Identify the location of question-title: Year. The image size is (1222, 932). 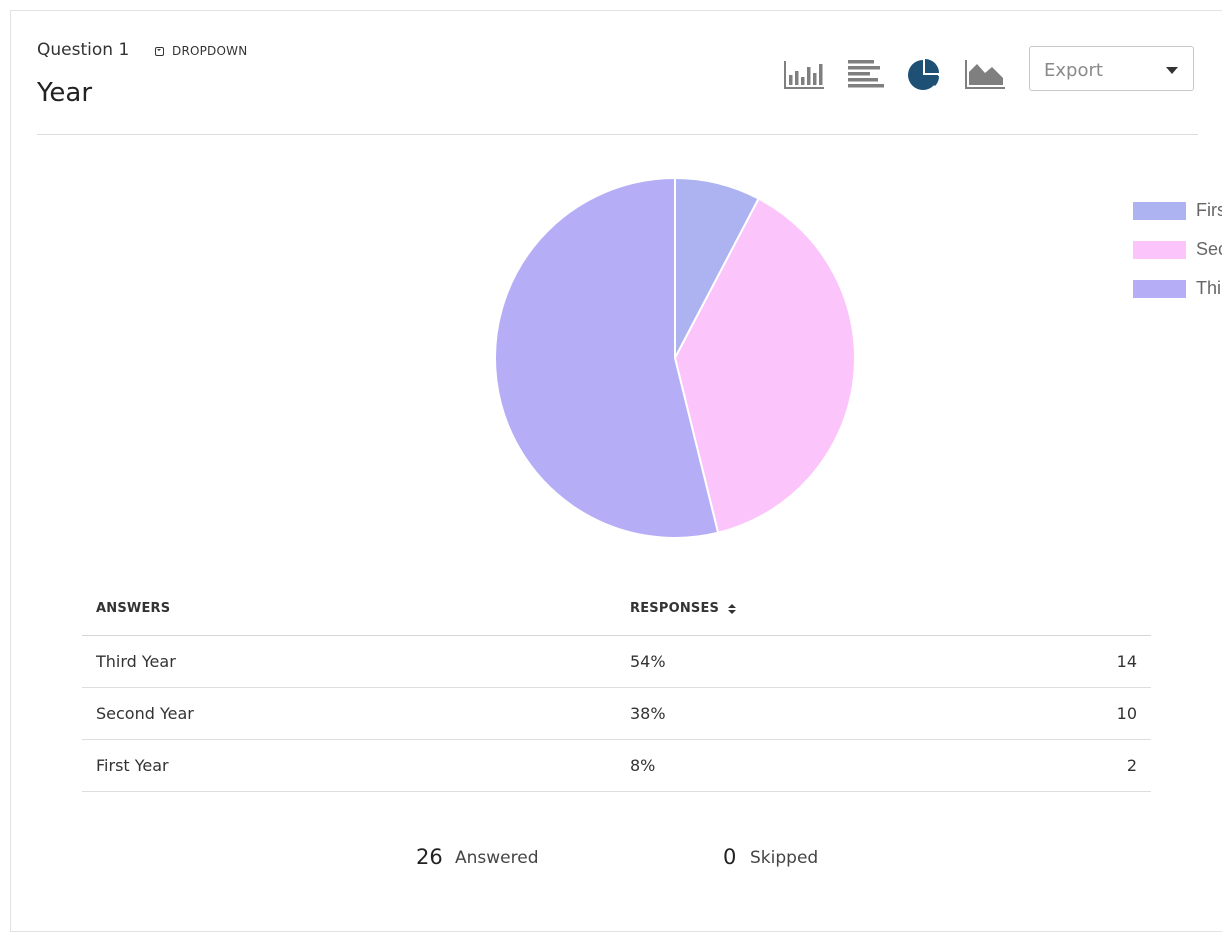
(65, 93).